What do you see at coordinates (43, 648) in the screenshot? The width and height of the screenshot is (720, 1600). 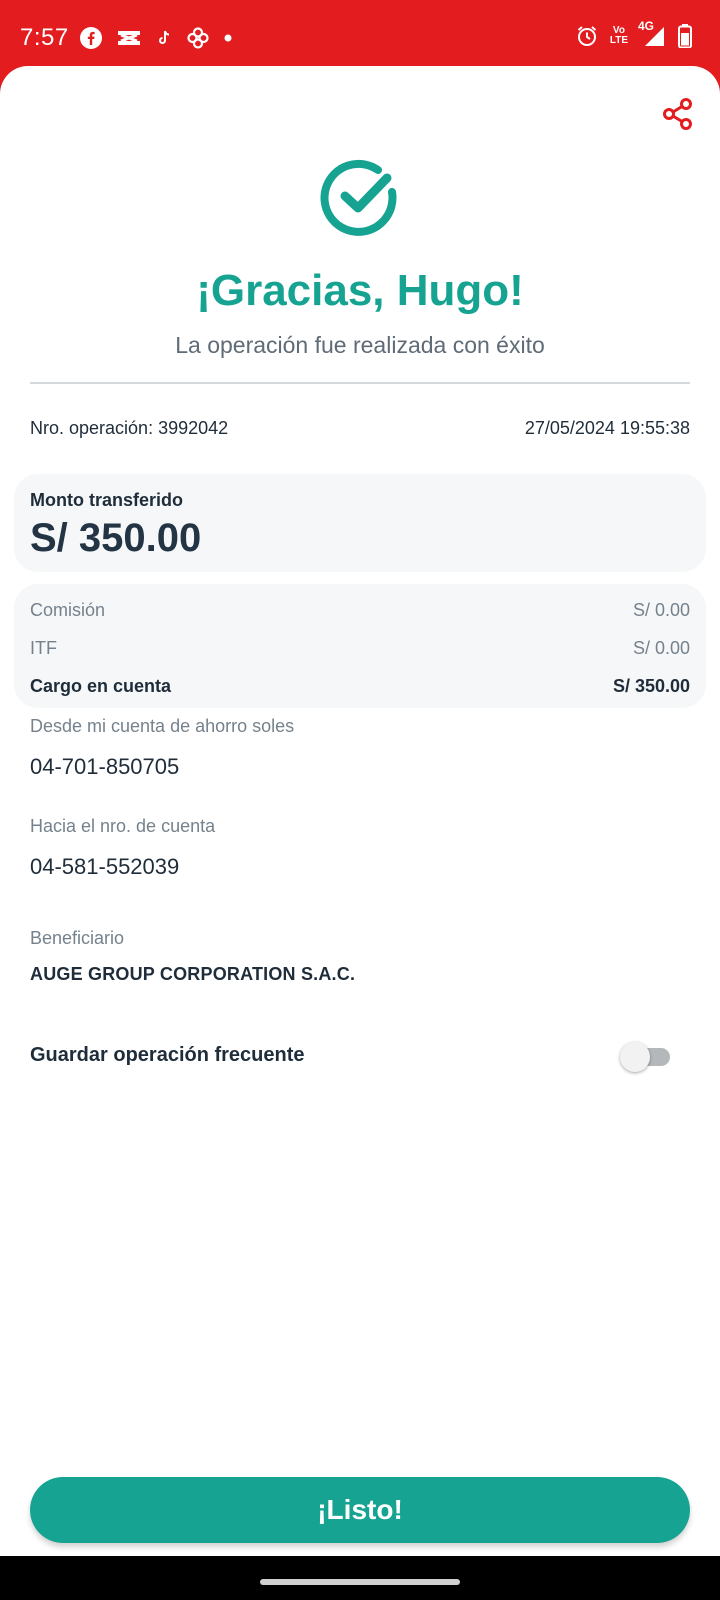 I see `itf-label: ITF` at bounding box center [43, 648].